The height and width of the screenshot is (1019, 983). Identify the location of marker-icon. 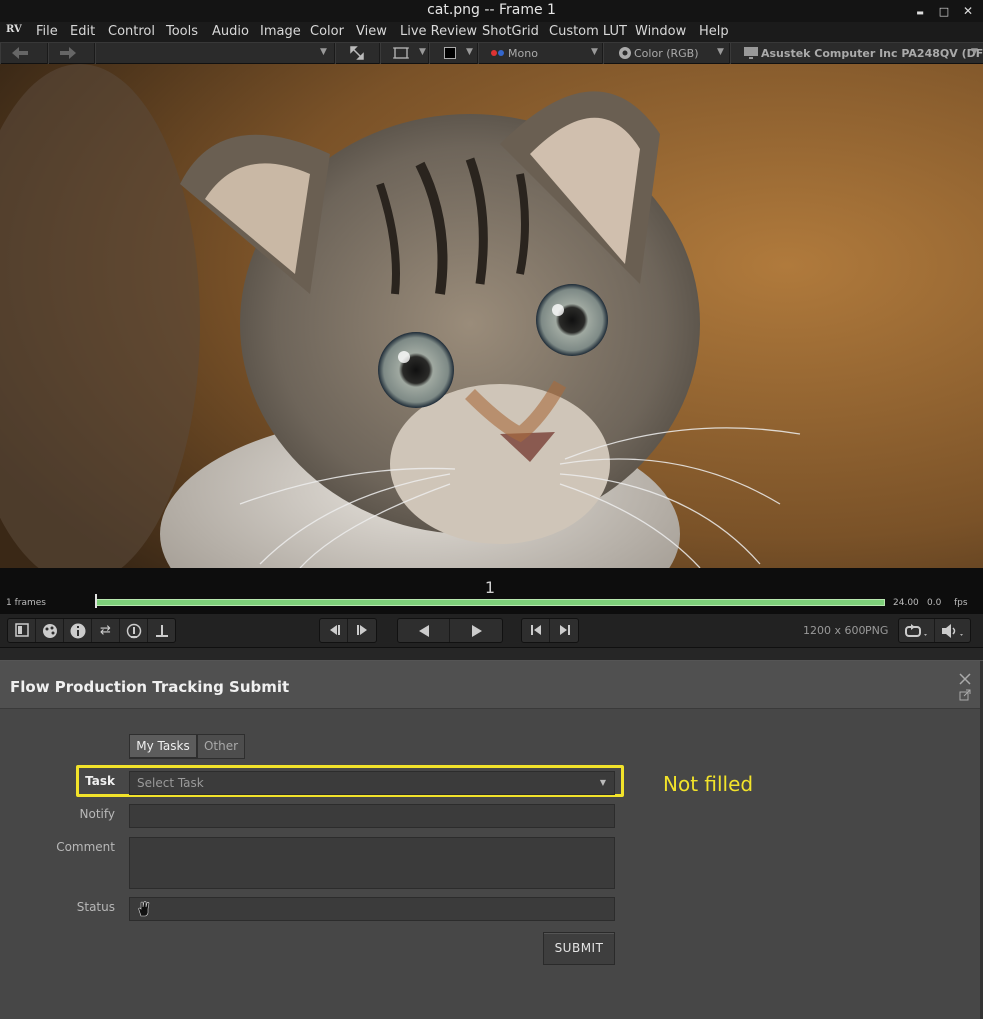
(162, 631).